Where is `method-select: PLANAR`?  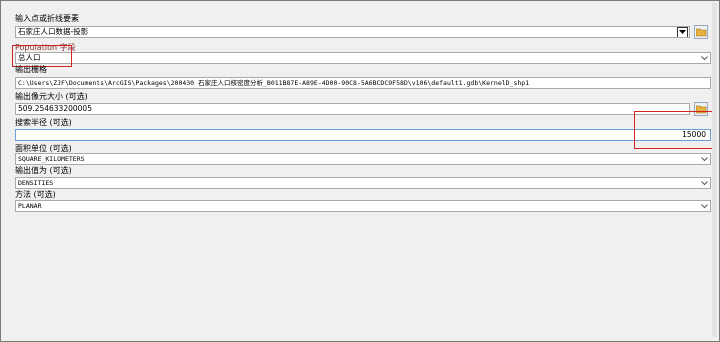
method-select: PLANAR is located at coordinates (363, 206).